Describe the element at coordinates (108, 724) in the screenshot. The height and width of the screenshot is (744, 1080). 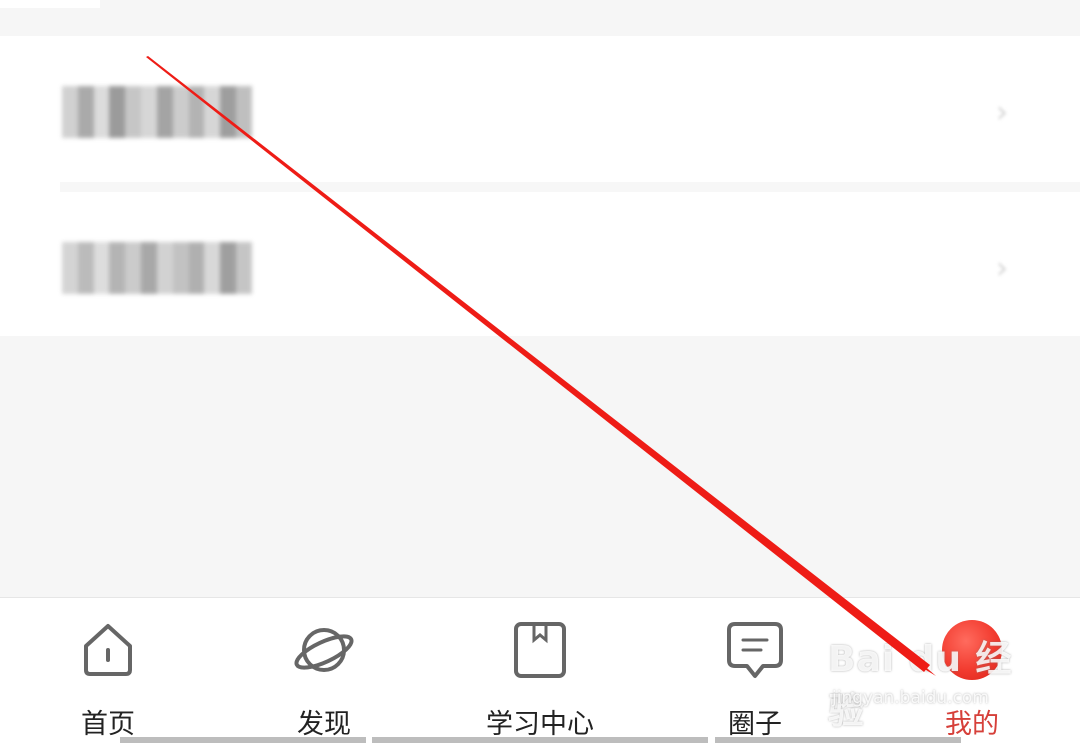
I see `tab-home-label: 首页` at that location.